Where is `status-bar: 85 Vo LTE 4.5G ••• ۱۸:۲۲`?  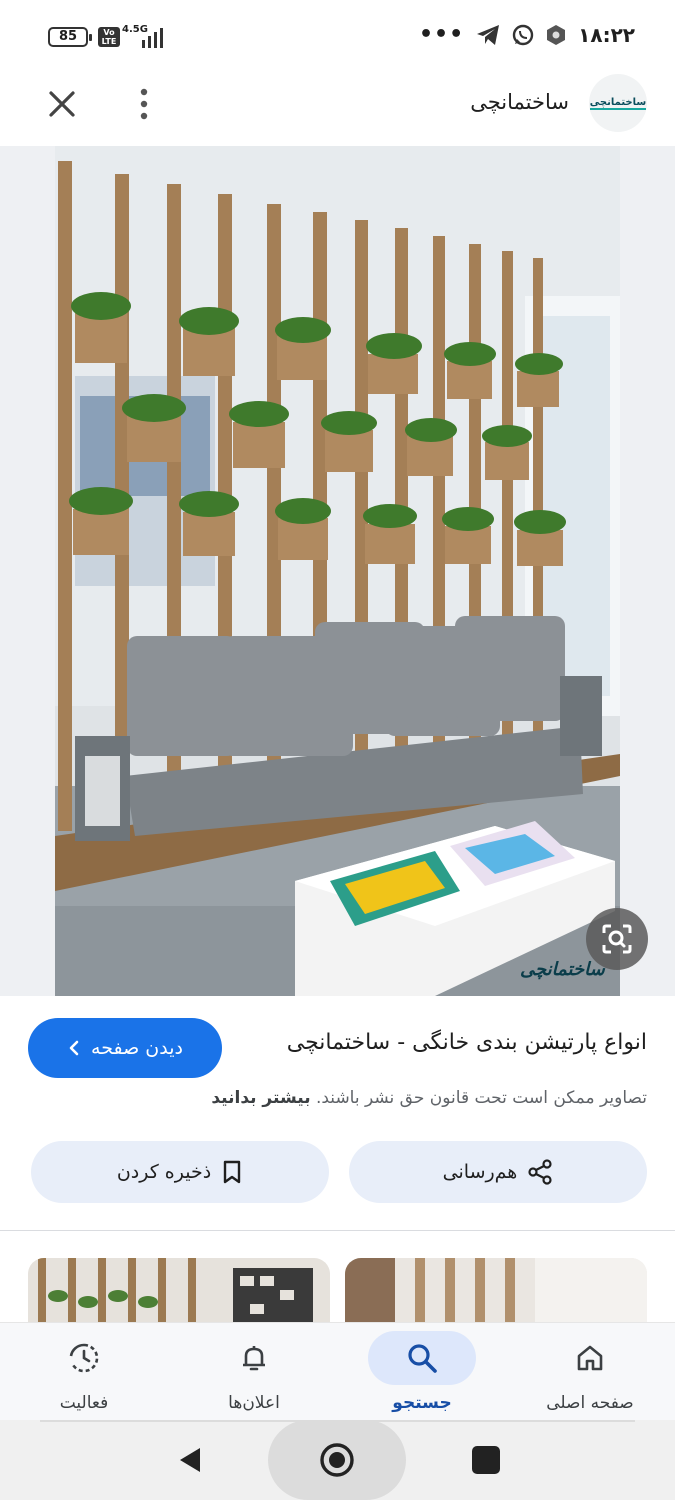 status-bar: 85 Vo LTE 4.5G ••• ۱۸:۲۲ is located at coordinates (337, 36).